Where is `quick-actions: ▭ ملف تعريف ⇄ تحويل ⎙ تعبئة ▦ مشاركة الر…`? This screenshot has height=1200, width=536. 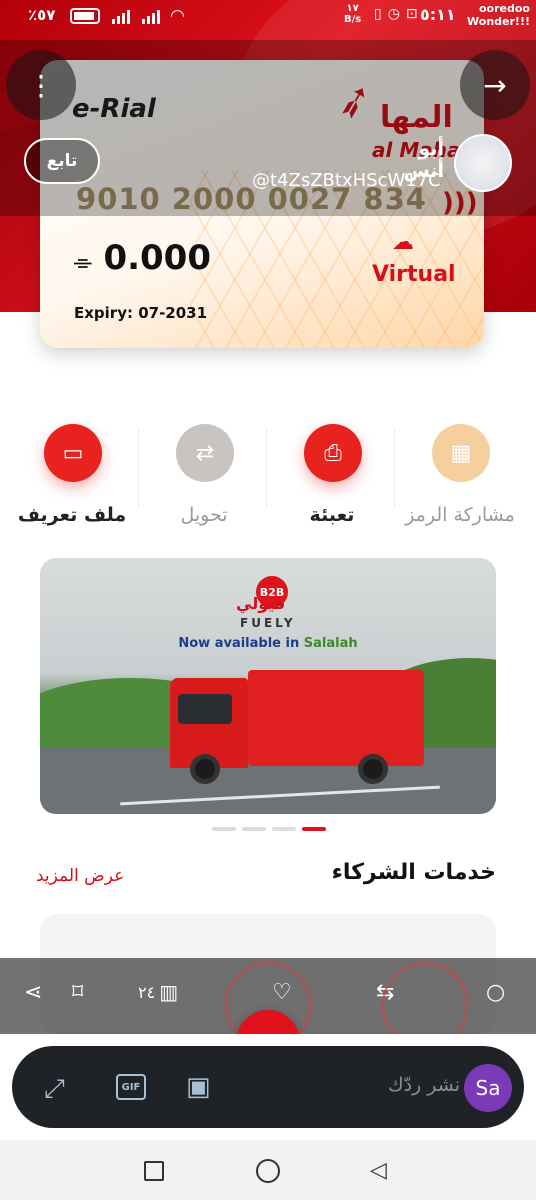
quick-actions: ▭ ملف تعريف ⇄ تحويل ⎙ تعبئة ▦ مشاركة الر… is located at coordinates (268, 478).